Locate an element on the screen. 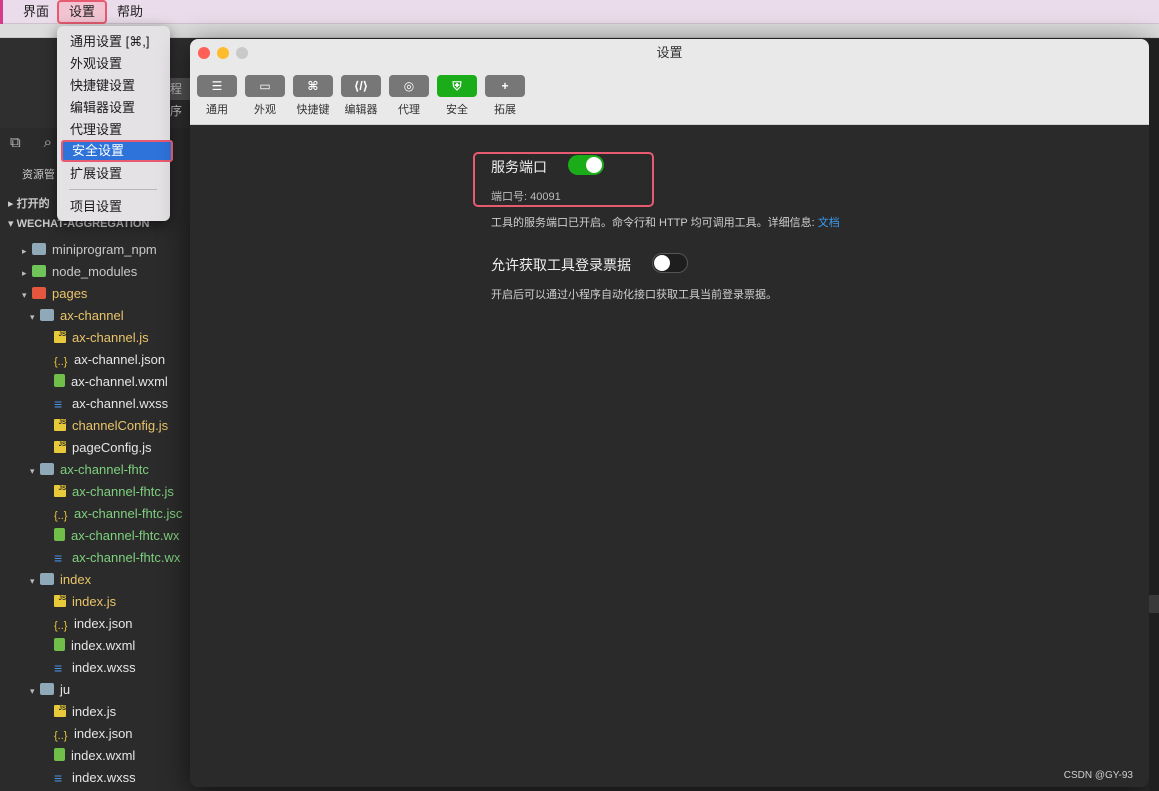 This screenshot has width=1159, height=791. tree-folder: ▾ index is located at coordinates (95, 580).